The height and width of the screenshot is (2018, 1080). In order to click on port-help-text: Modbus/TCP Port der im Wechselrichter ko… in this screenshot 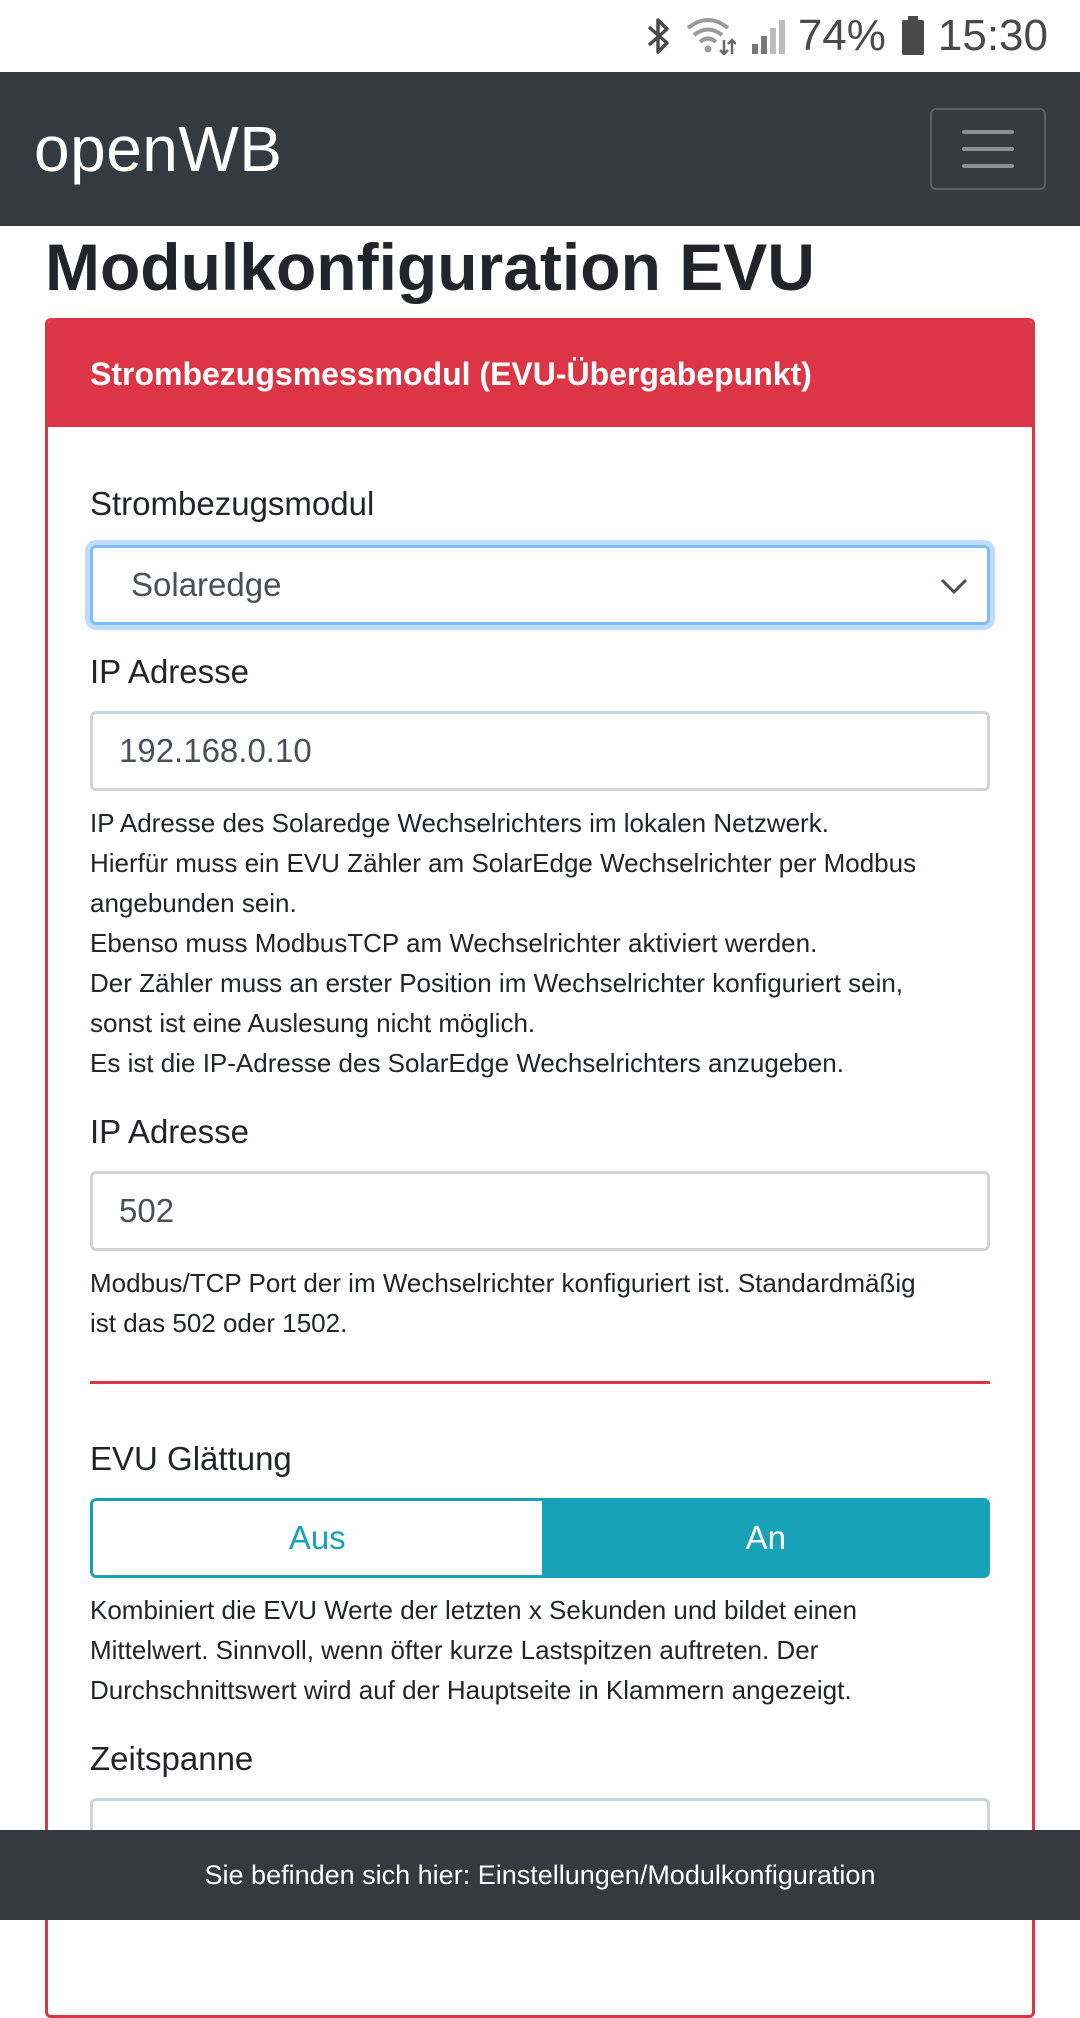, I will do `click(503, 1303)`.